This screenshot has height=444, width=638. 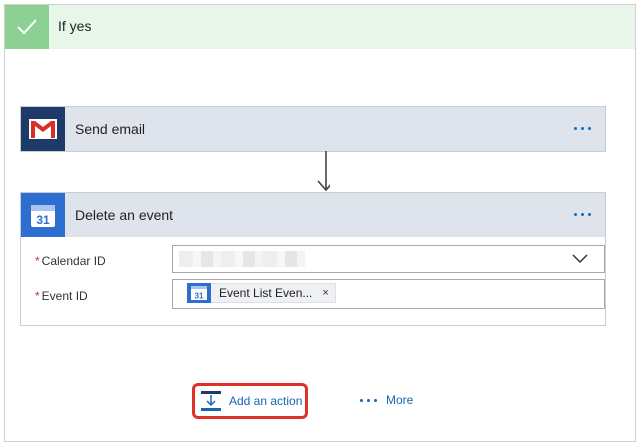 I want to click on more-button: More, so click(x=386, y=400).